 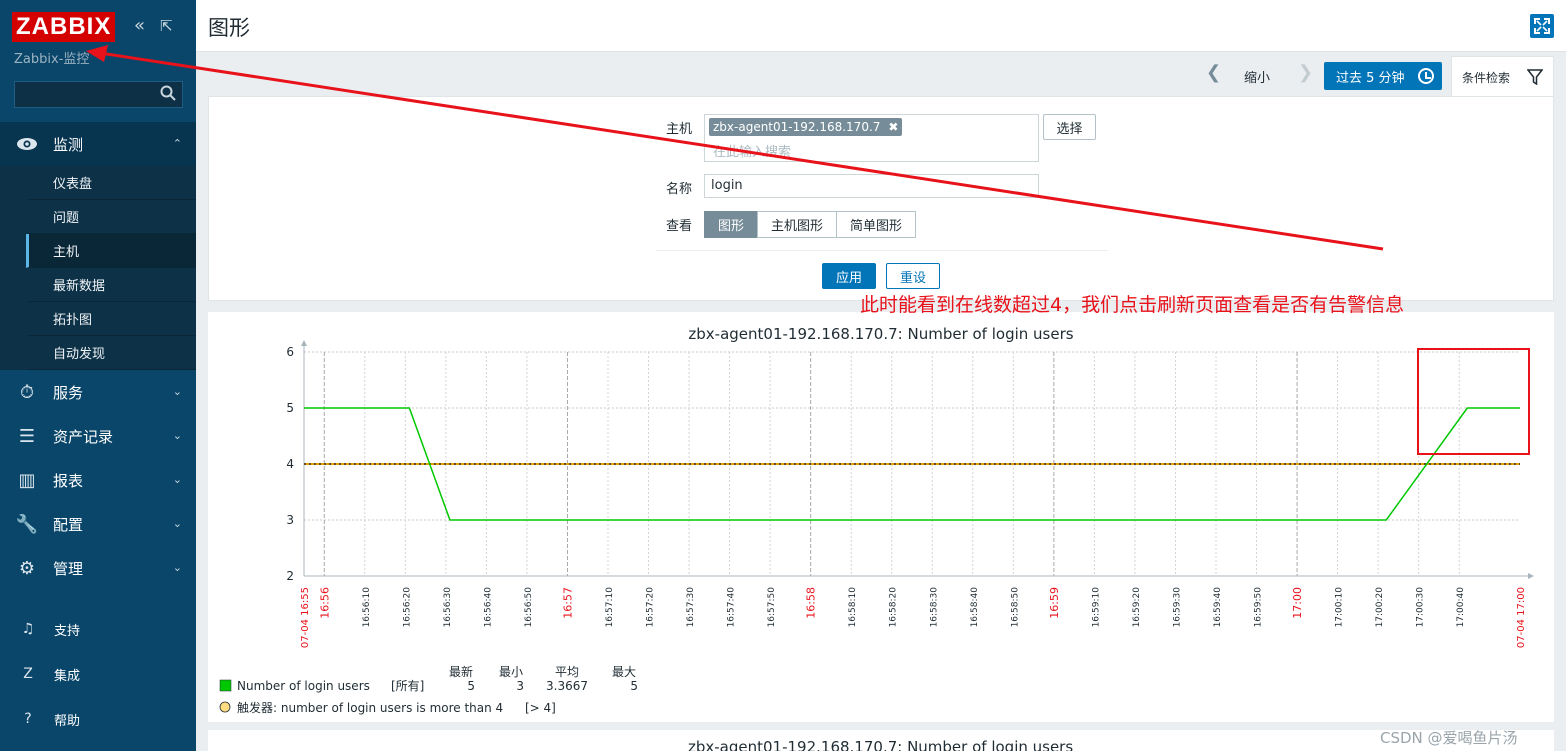 I want to click on x-tick-label: 16:59:40, so click(x=1218, y=607).